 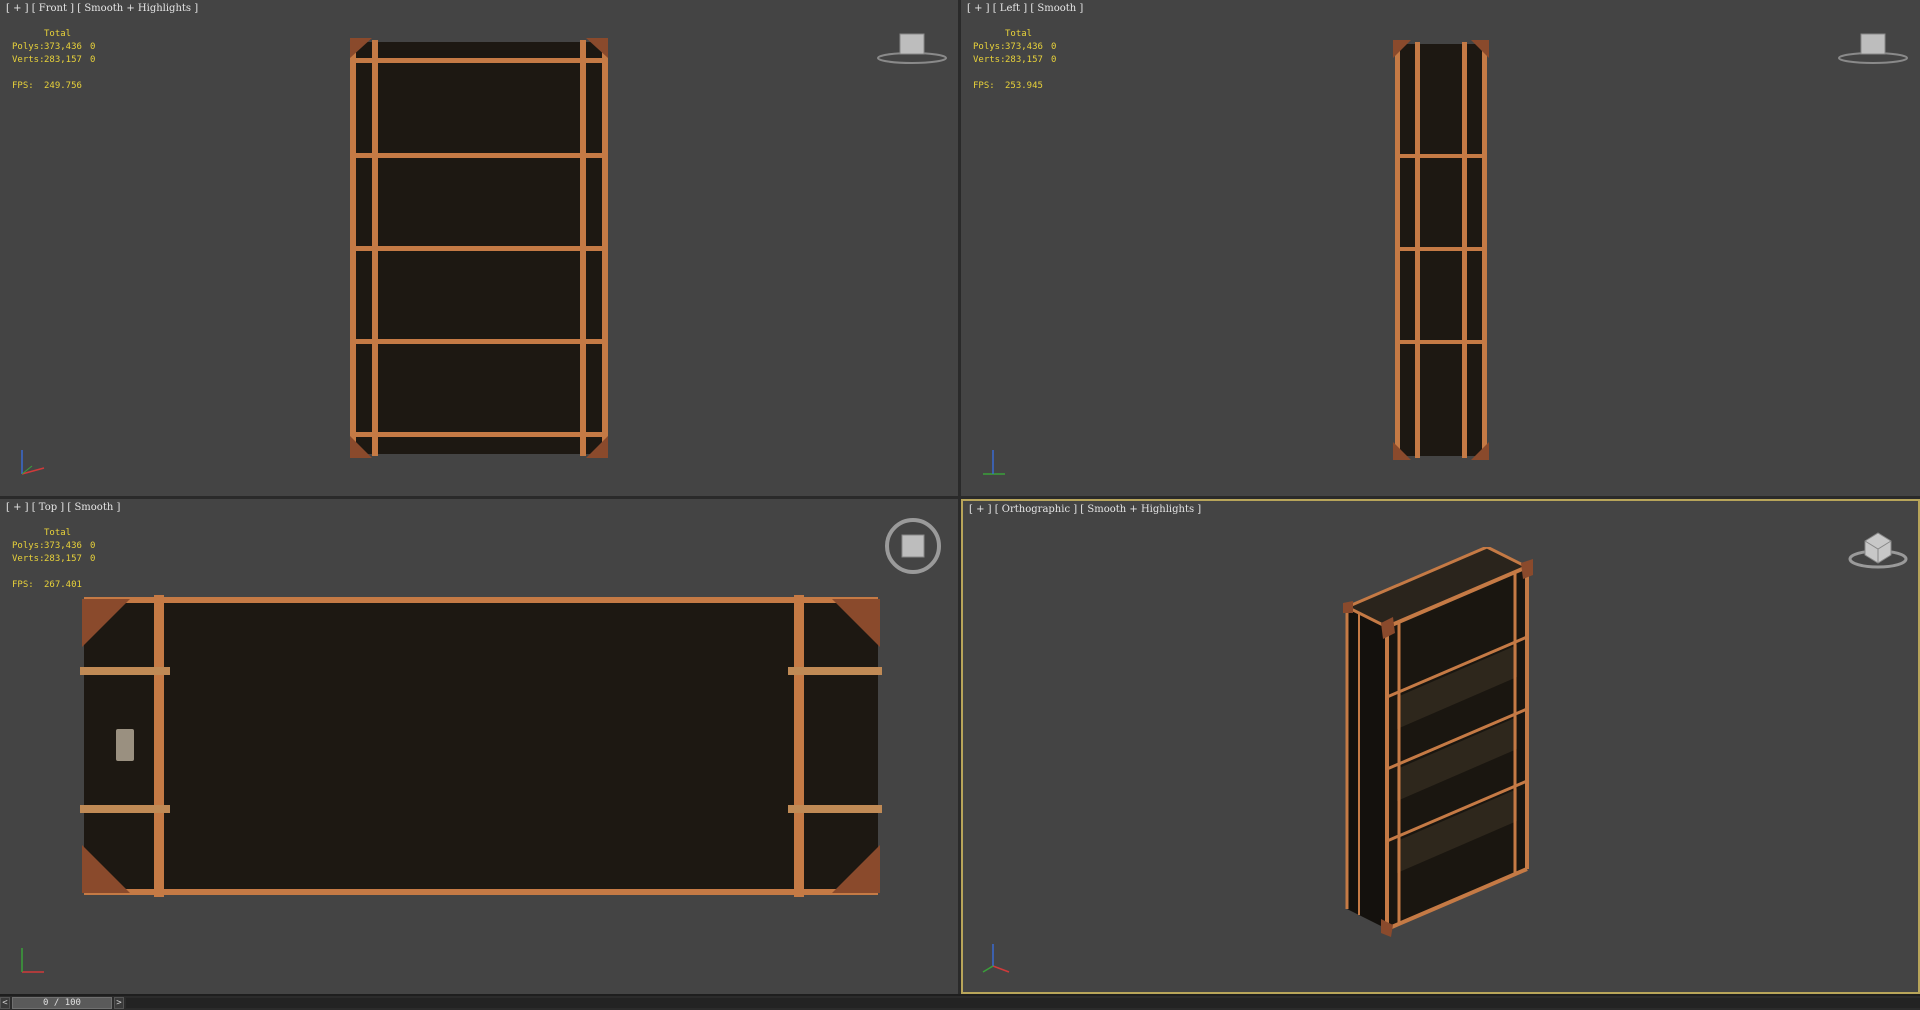 I want to click on viewport-label: [ + ] [ Top ] [ Smooth ], so click(x=63, y=507).